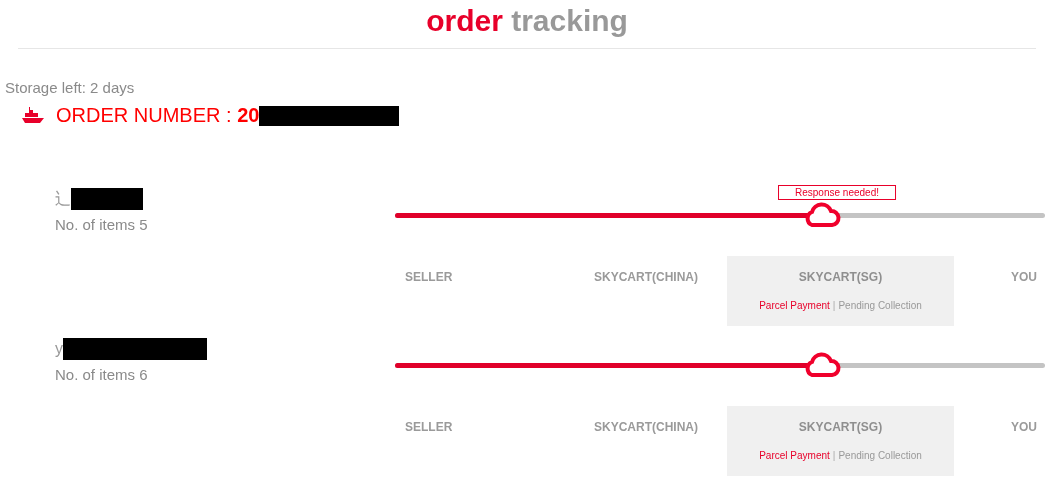 Image resolution: width=1054 pixels, height=503 pixels. I want to click on recipient-name: 辶, so click(63, 198).